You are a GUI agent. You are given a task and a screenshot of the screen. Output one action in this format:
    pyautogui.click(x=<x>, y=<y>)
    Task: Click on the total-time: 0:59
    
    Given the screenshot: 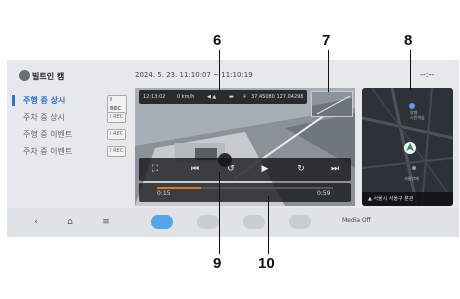 What is the action you would take?
    pyautogui.click(x=324, y=193)
    